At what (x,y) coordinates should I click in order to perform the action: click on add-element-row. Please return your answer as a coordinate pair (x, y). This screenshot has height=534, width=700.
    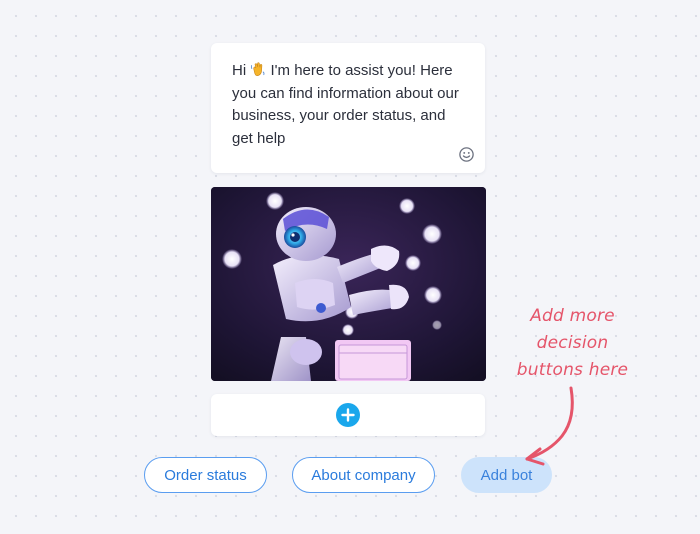
    Looking at the image, I should click on (348, 415).